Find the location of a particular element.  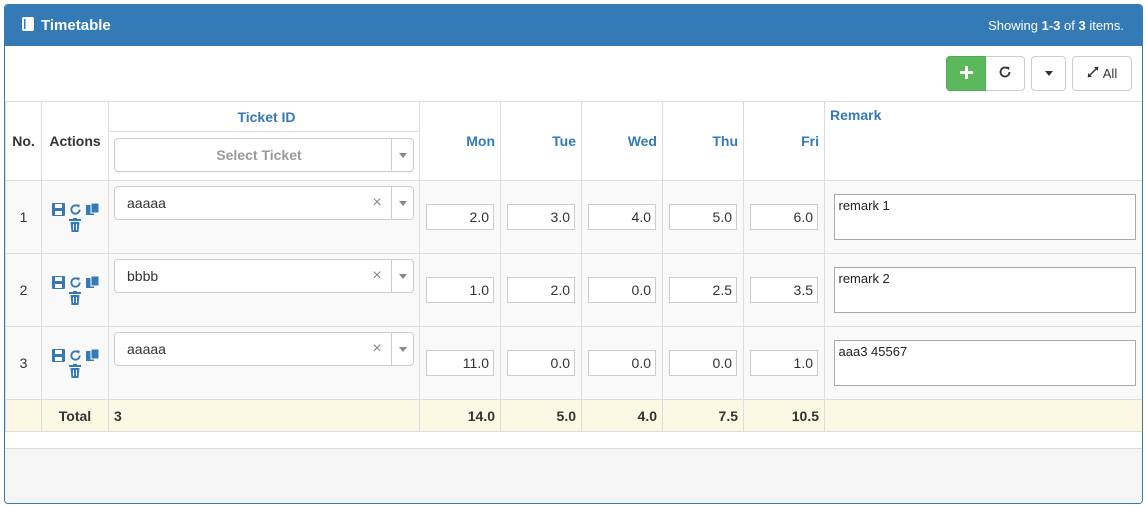

col-header-thu: Thu is located at coordinates (703, 141).